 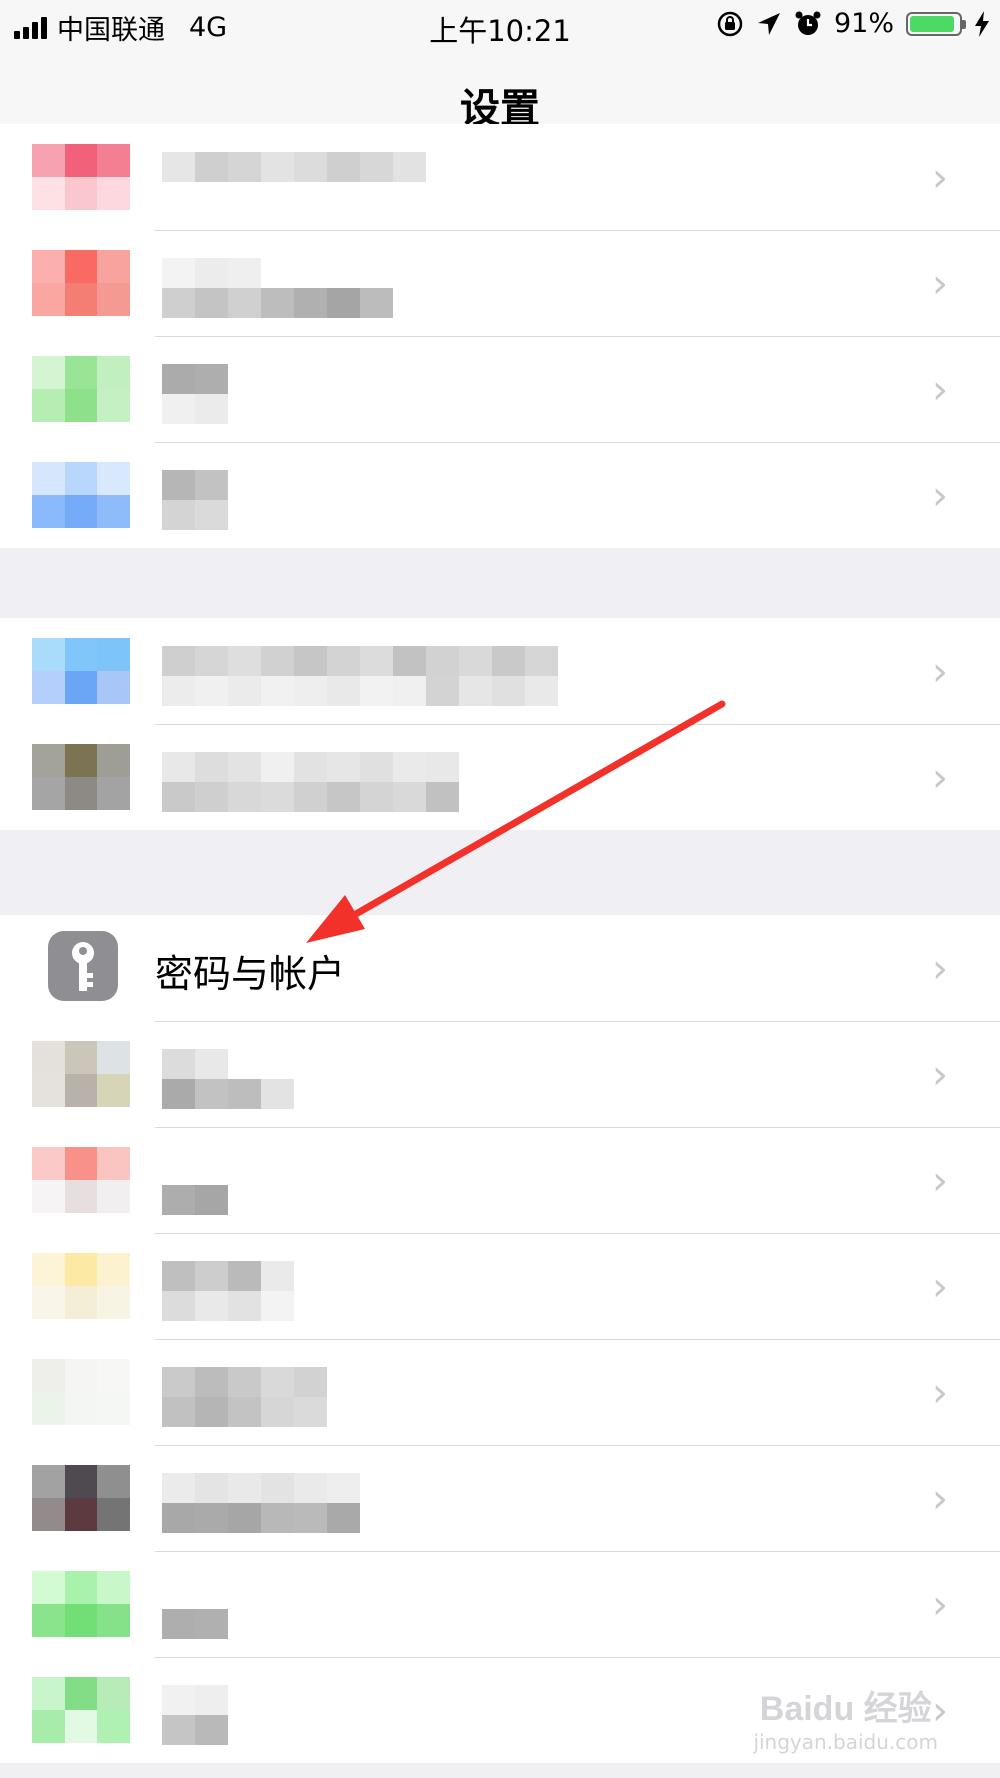 What do you see at coordinates (516, 821) in the screenshot?
I see `annotation-arrow` at bounding box center [516, 821].